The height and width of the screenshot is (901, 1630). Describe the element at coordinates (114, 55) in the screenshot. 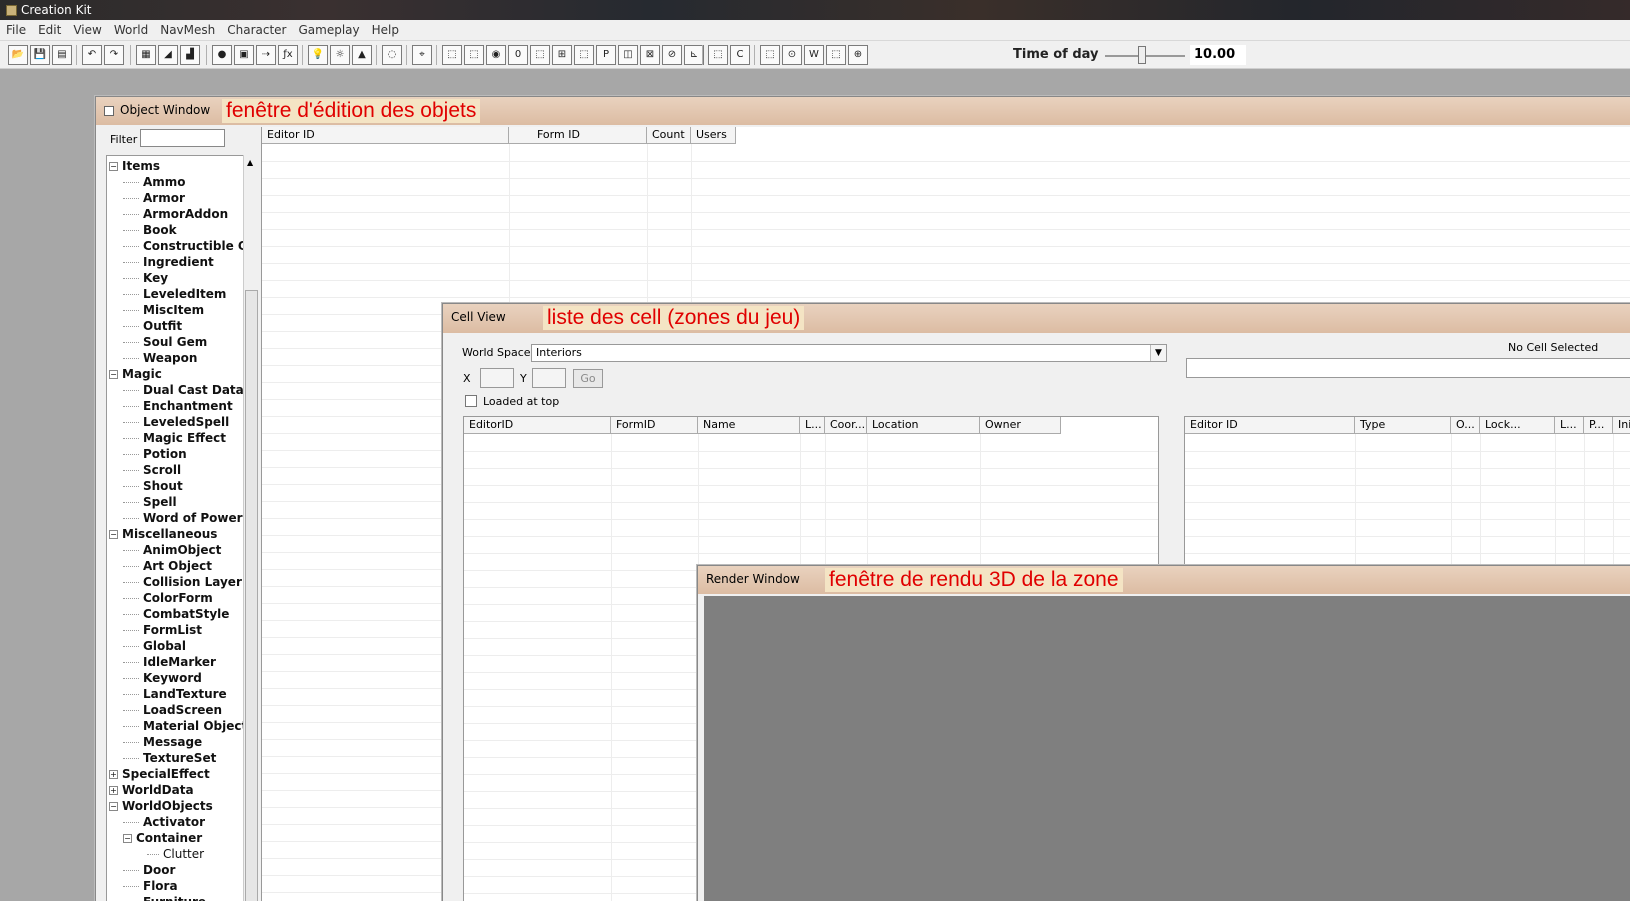

I see `toolbar-button-5-icon: ↷` at that location.